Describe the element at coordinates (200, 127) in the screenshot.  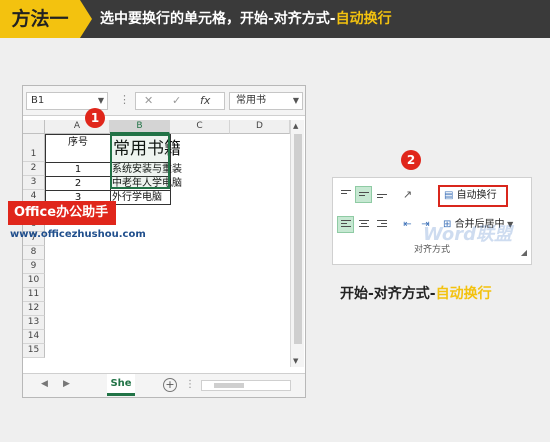
I see `column-header-c: C` at that location.